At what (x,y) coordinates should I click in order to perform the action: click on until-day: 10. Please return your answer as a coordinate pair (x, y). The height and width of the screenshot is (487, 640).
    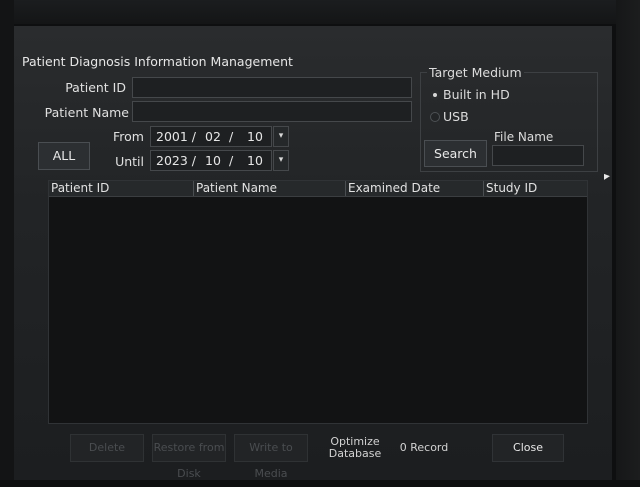
    Looking at the image, I should click on (255, 160).